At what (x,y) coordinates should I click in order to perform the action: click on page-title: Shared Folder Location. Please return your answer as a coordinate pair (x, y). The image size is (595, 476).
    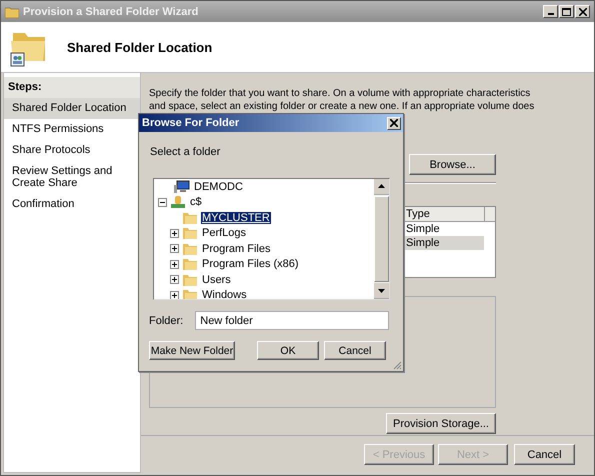
    Looking at the image, I should click on (139, 47).